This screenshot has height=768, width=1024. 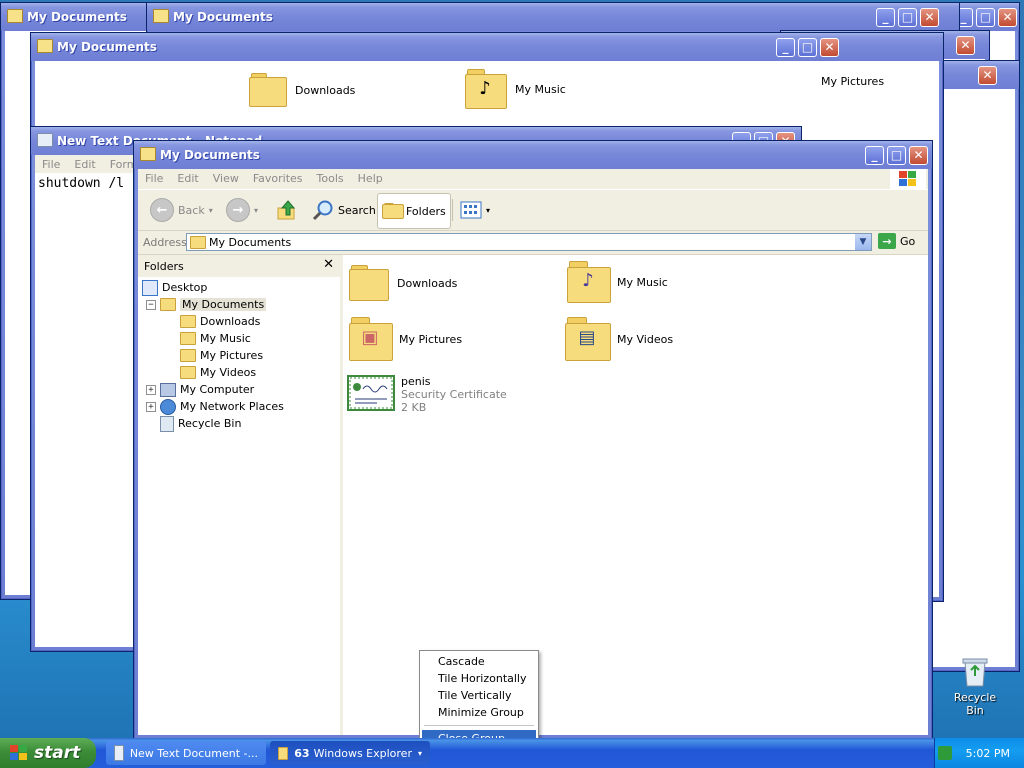 What do you see at coordinates (226, 178) in the screenshot?
I see `menu-view: View` at bounding box center [226, 178].